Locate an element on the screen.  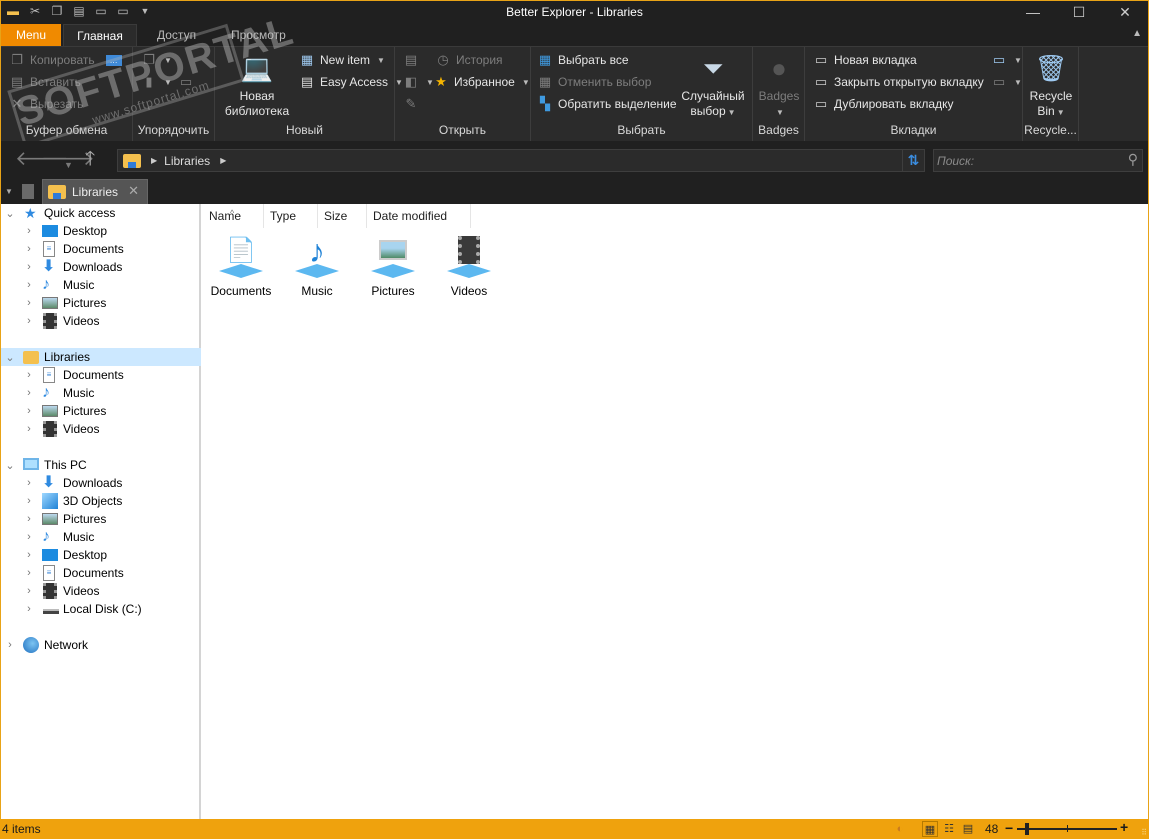
collapse-ribbon-icon: ▲ is located at coordinates (1137, 33).